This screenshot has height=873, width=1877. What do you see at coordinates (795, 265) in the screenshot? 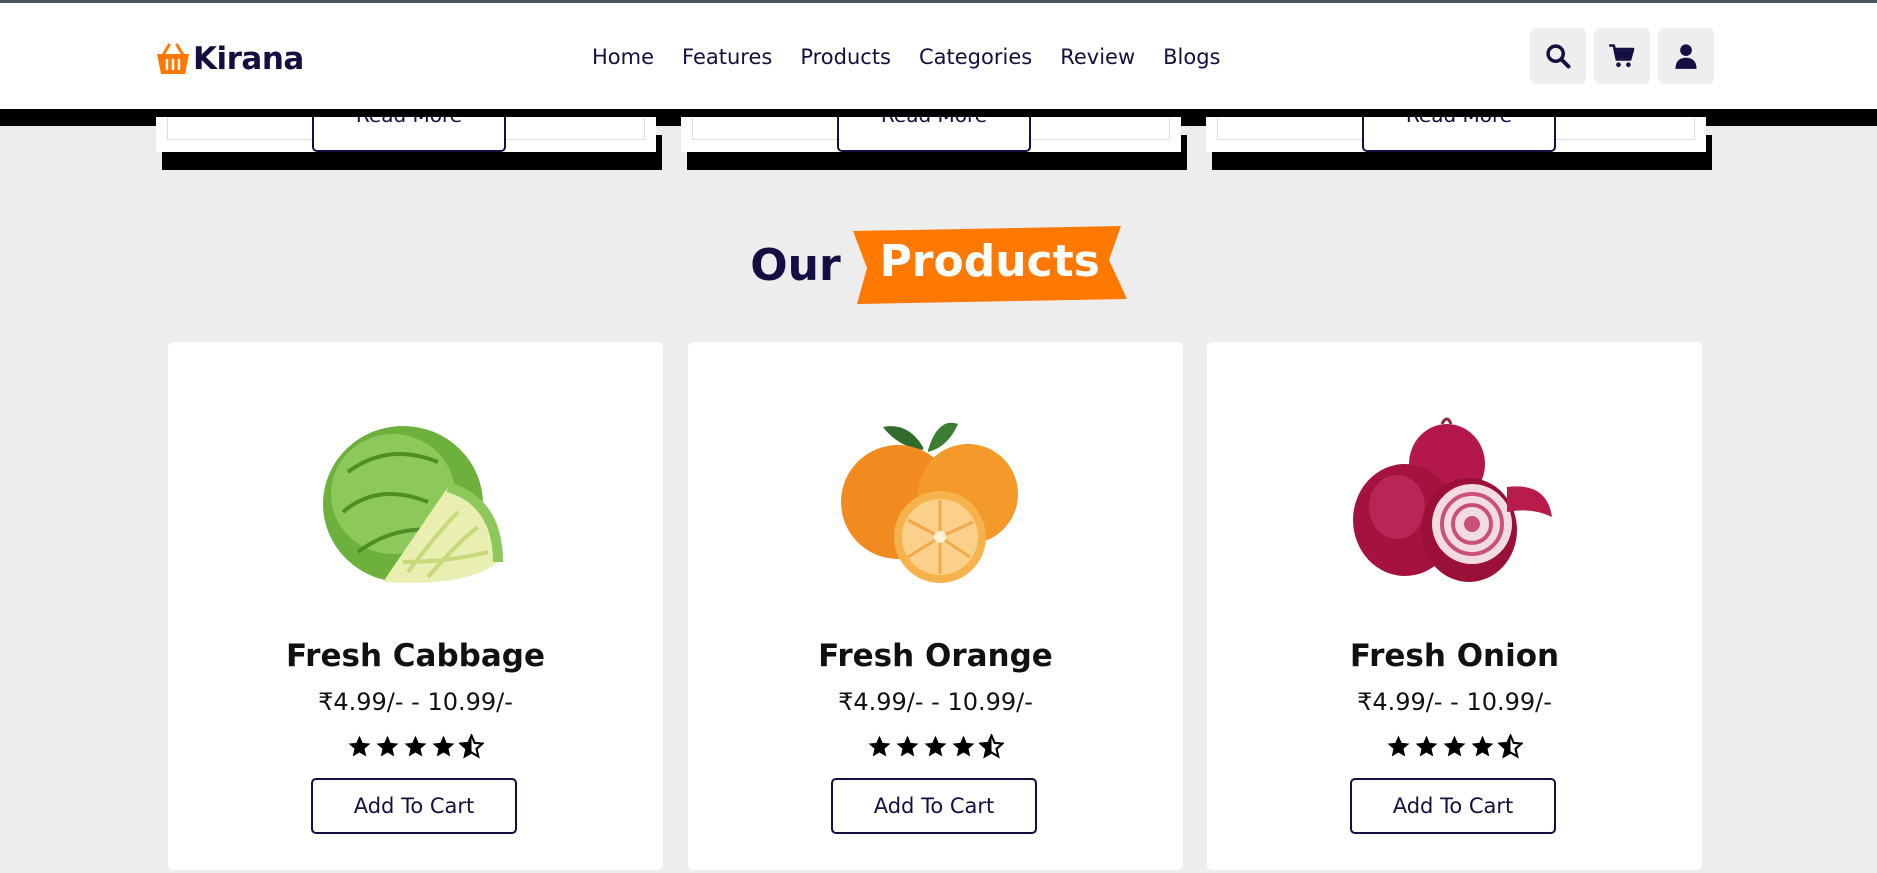
I see `heading-dark-text: Our` at bounding box center [795, 265].